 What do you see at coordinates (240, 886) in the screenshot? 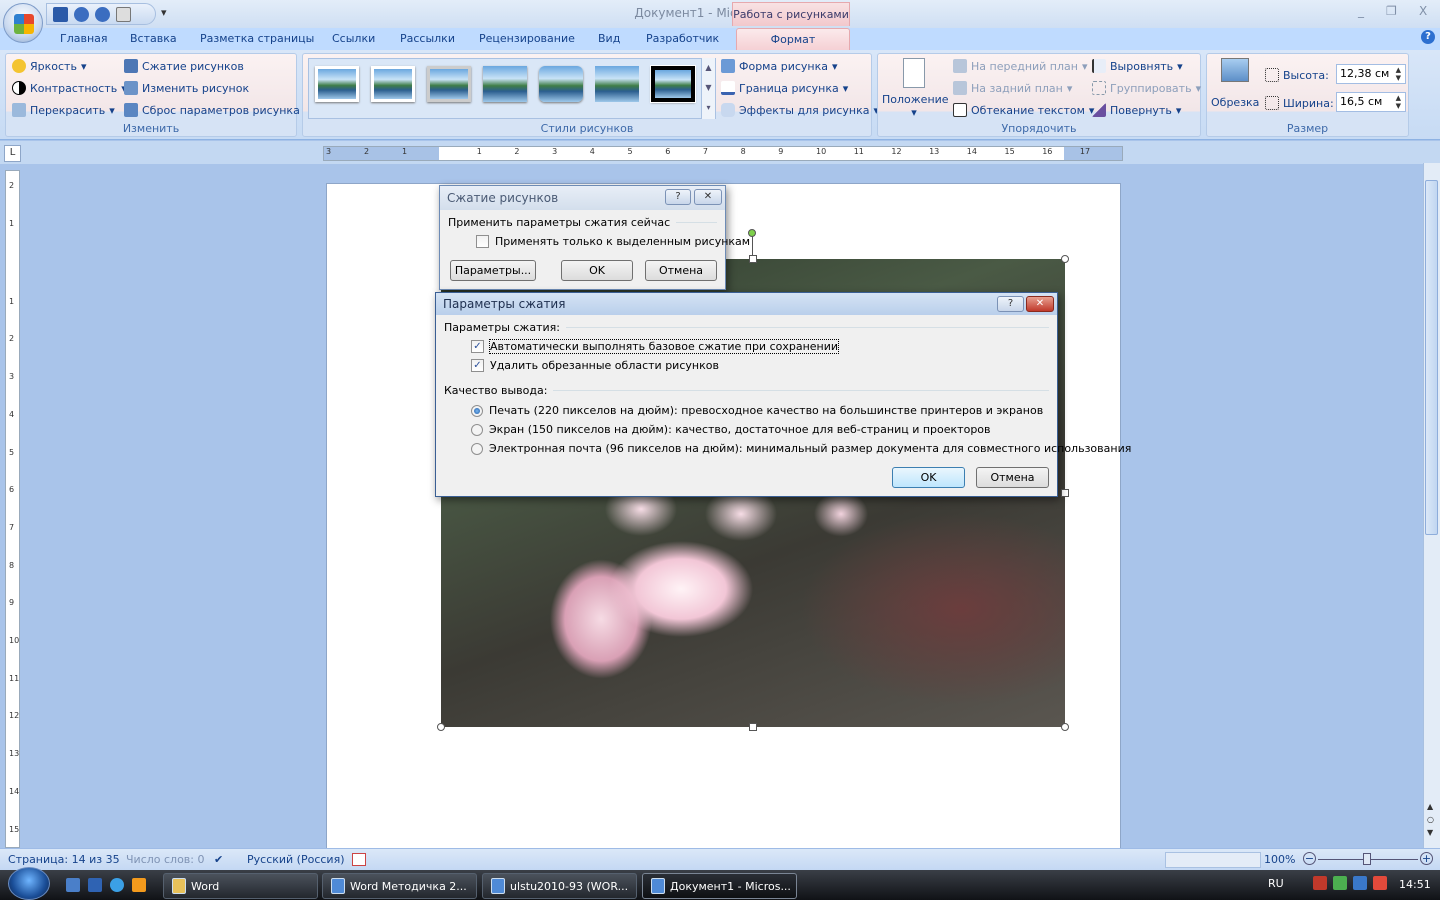
I see `taskbar-item: Word` at bounding box center [240, 886].